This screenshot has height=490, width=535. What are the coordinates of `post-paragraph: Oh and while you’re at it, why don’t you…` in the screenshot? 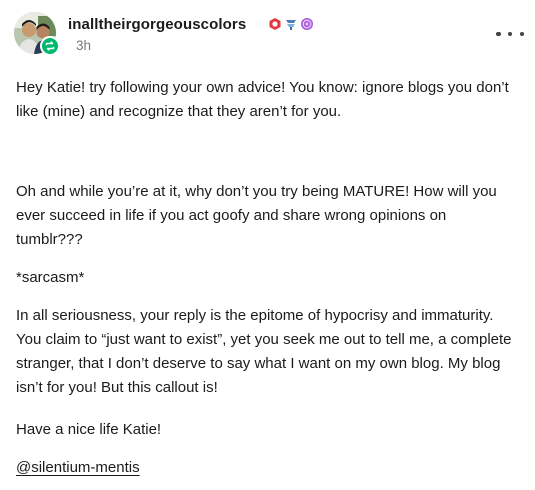 It's located at (256, 215).